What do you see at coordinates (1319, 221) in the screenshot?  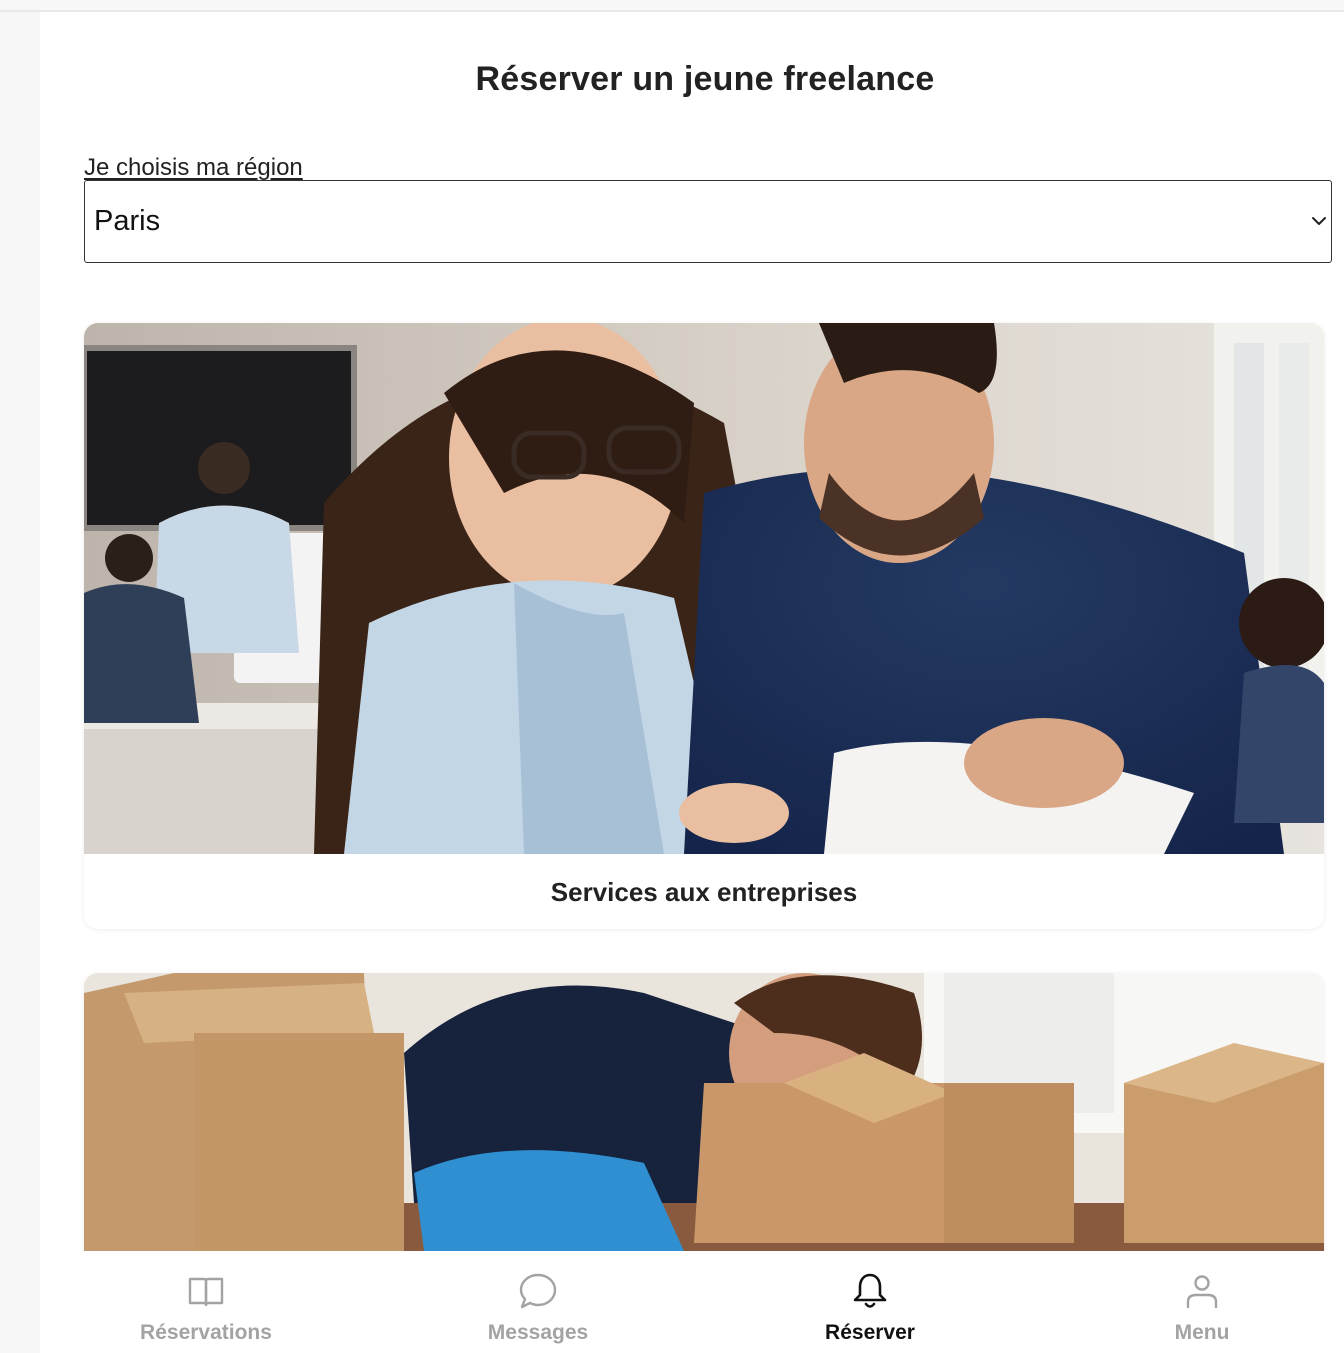 I see `chevron-down-icon` at bounding box center [1319, 221].